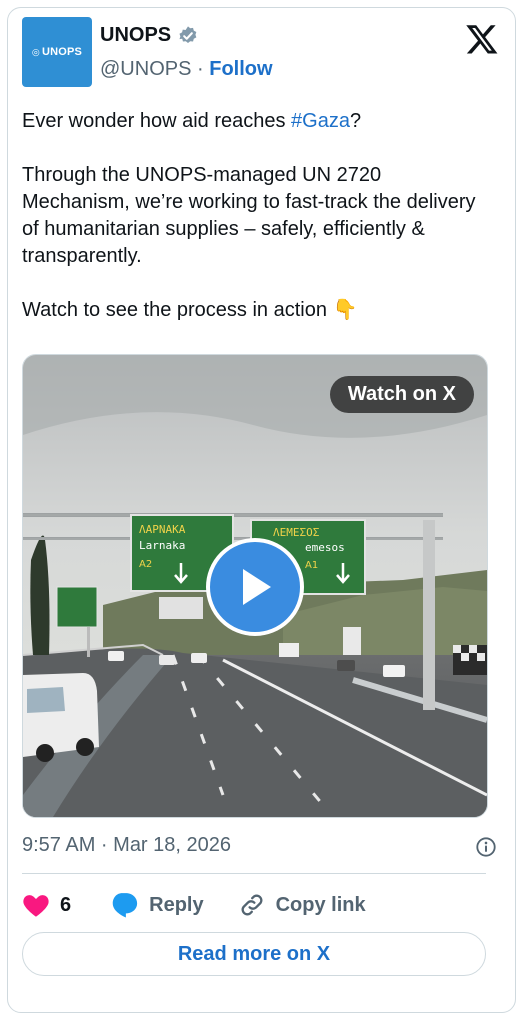 The width and height of the screenshot is (525, 1024). What do you see at coordinates (320, 904) in the screenshot?
I see `copy-link-label: Copy link` at bounding box center [320, 904].